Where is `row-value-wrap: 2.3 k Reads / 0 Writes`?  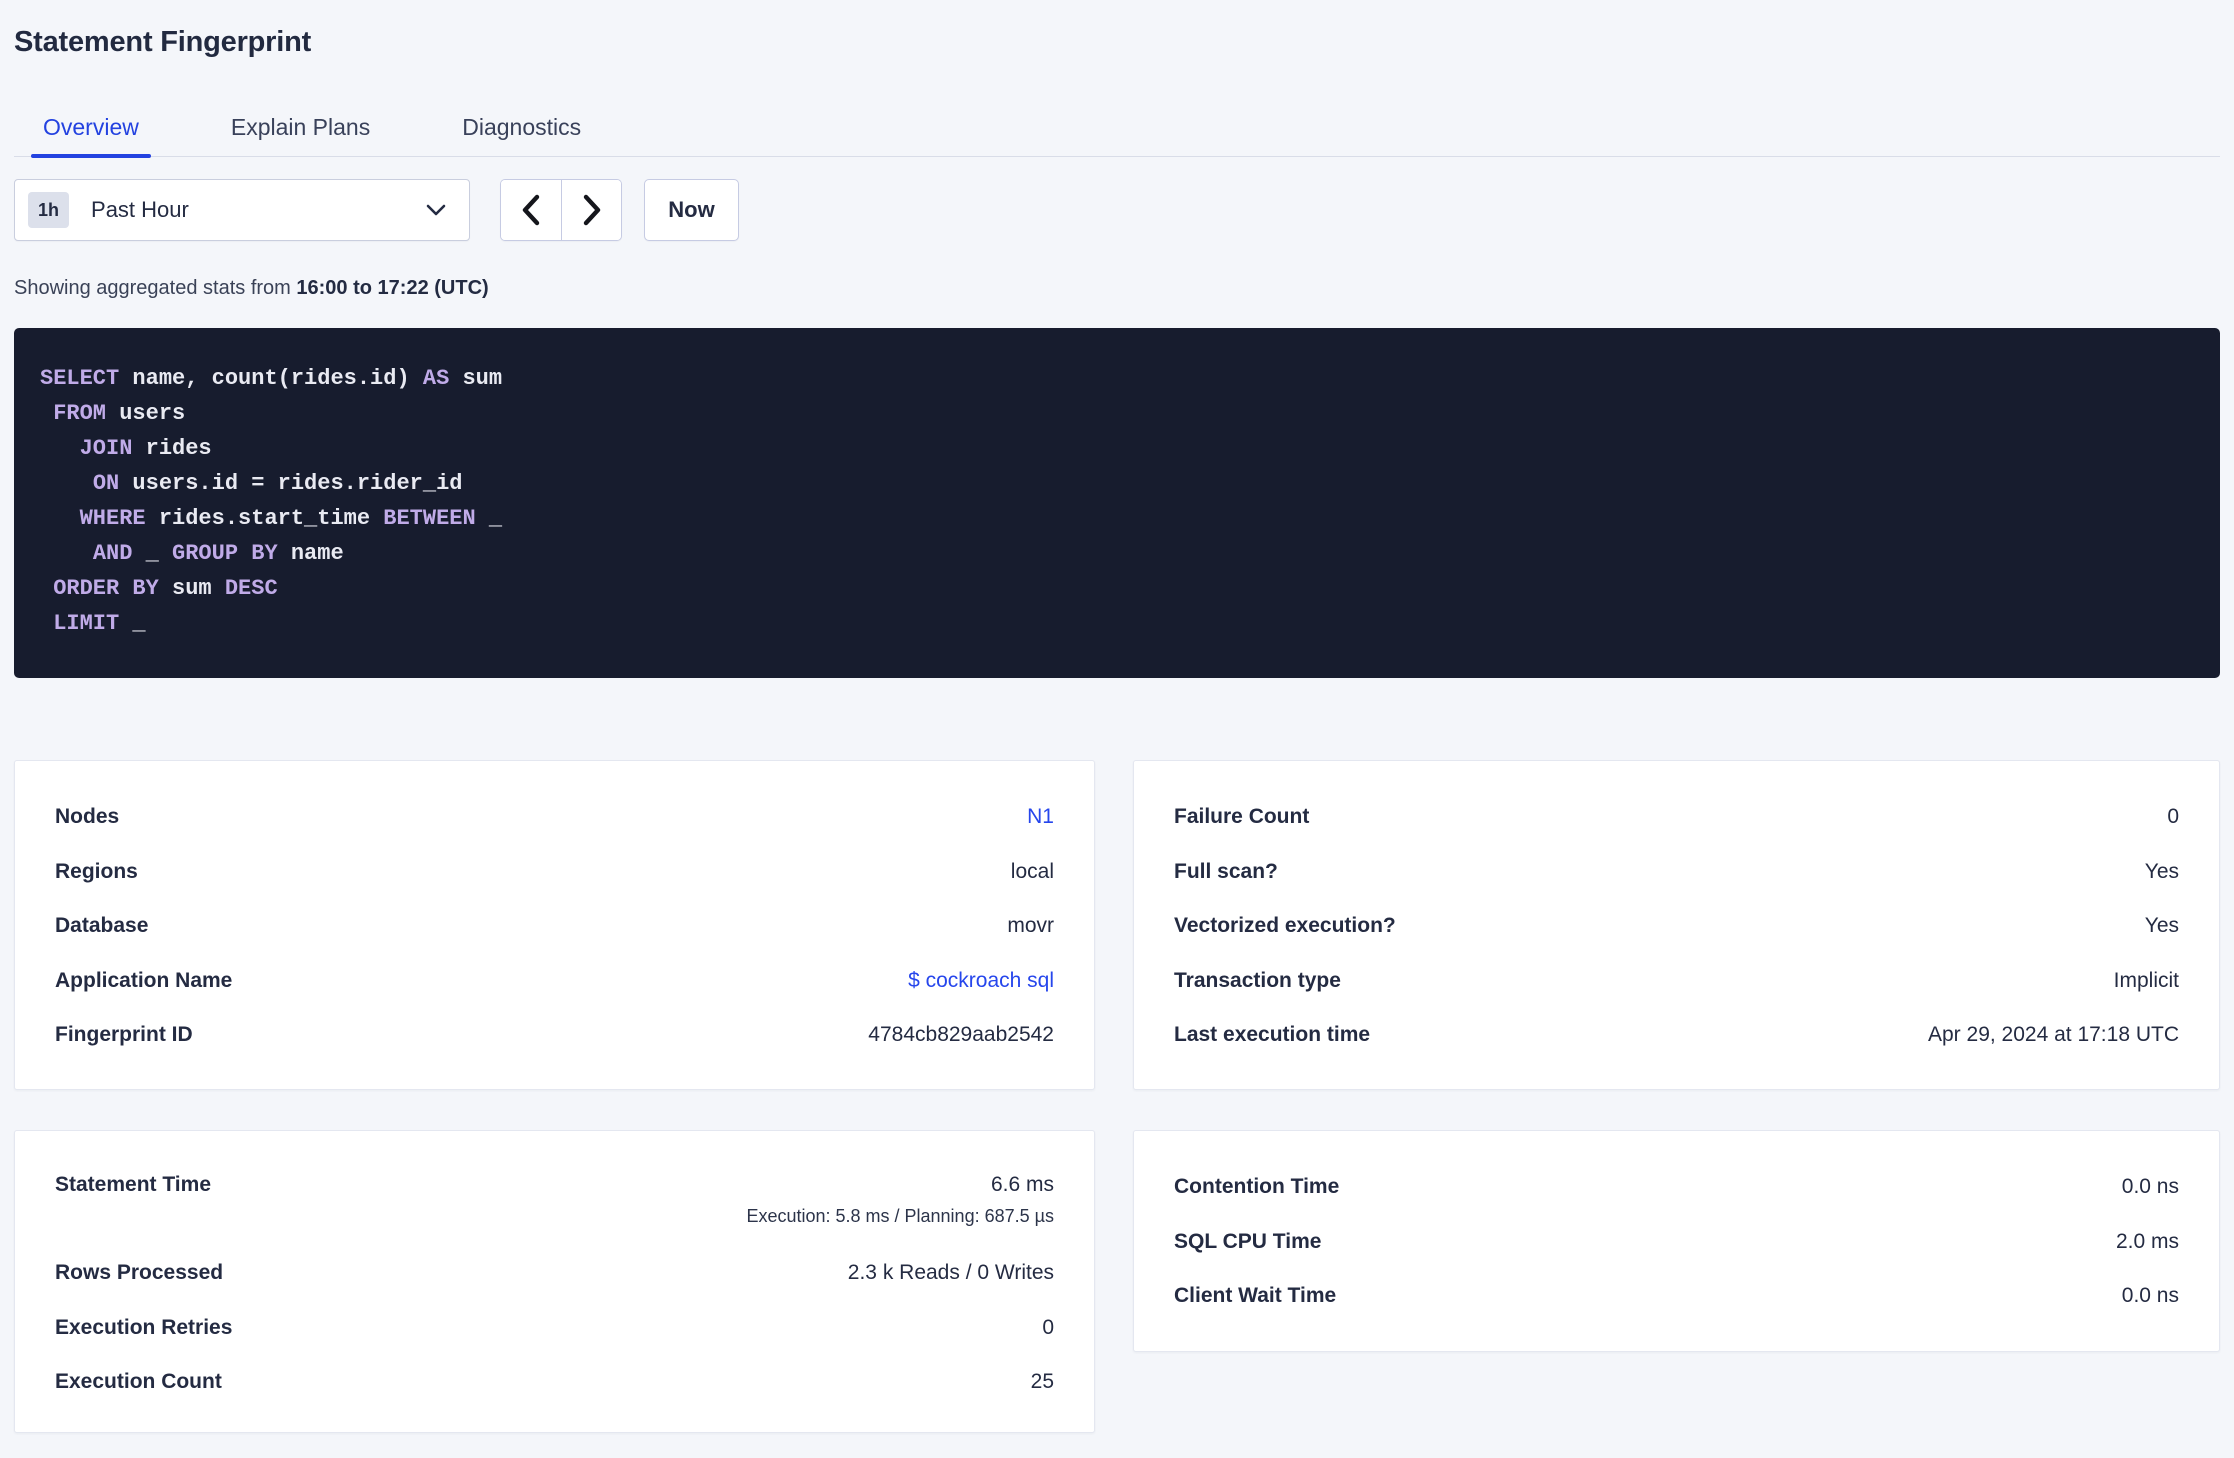
row-value-wrap: 2.3 k Reads / 0 Writes is located at coordinates (951, 1273).